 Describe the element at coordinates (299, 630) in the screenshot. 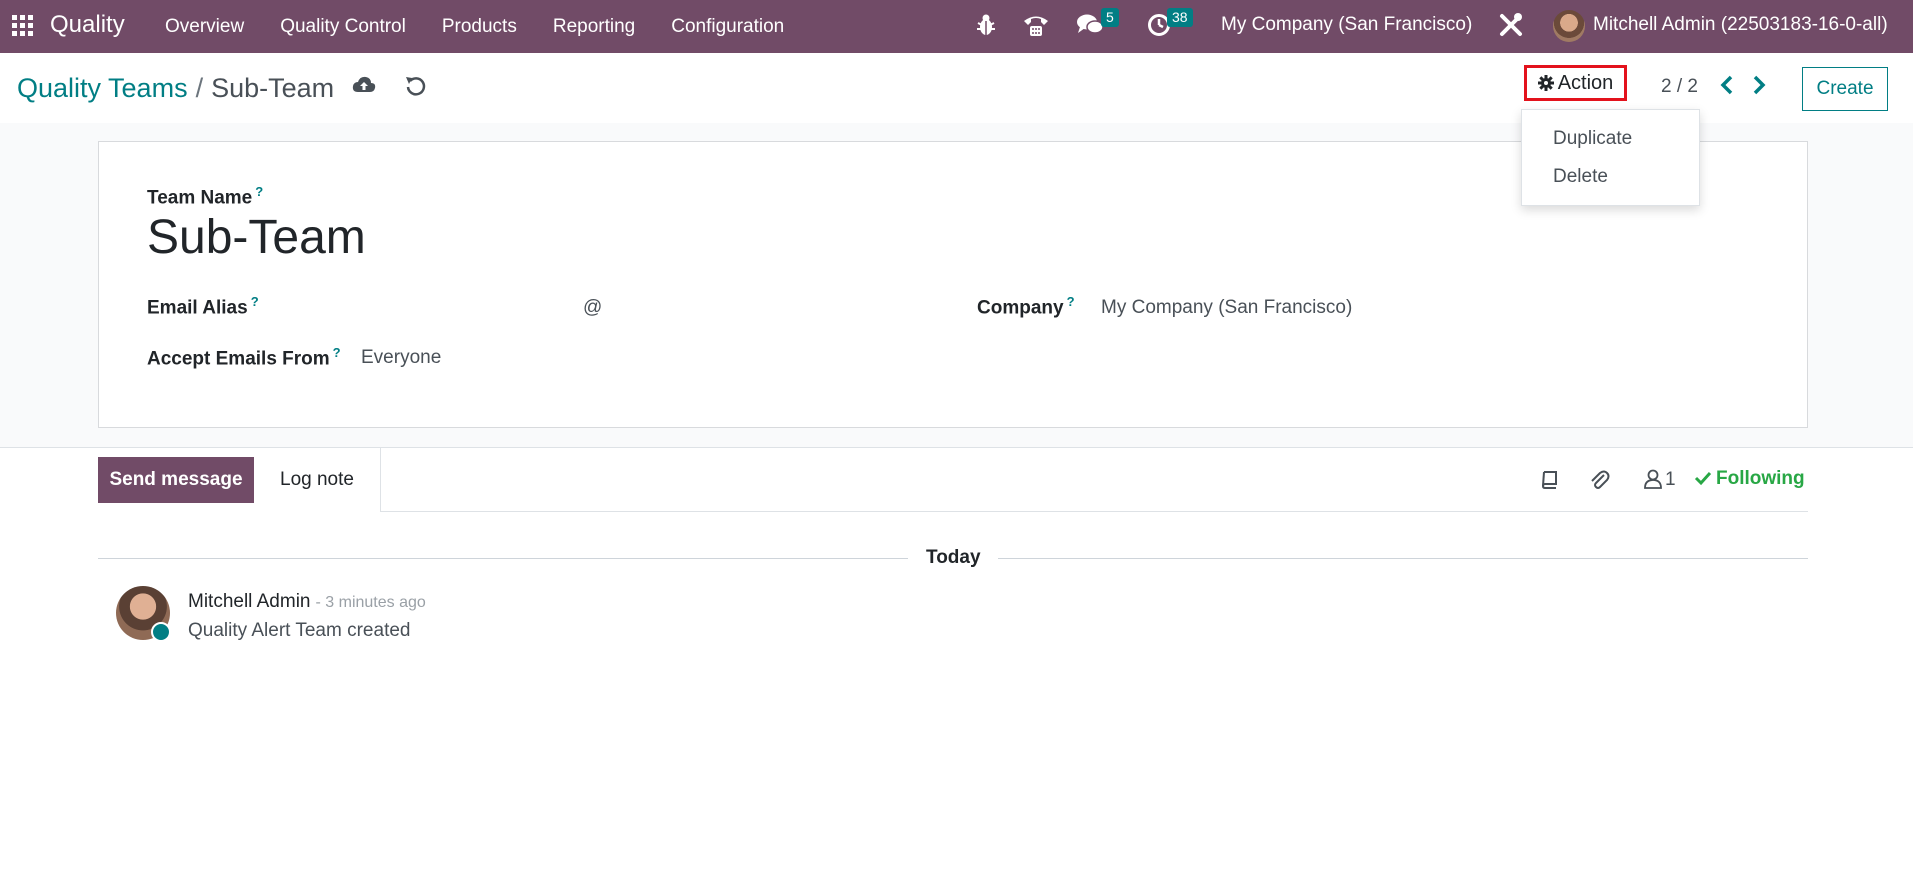

I see `message-body: Quality Alert Team created` at that location.